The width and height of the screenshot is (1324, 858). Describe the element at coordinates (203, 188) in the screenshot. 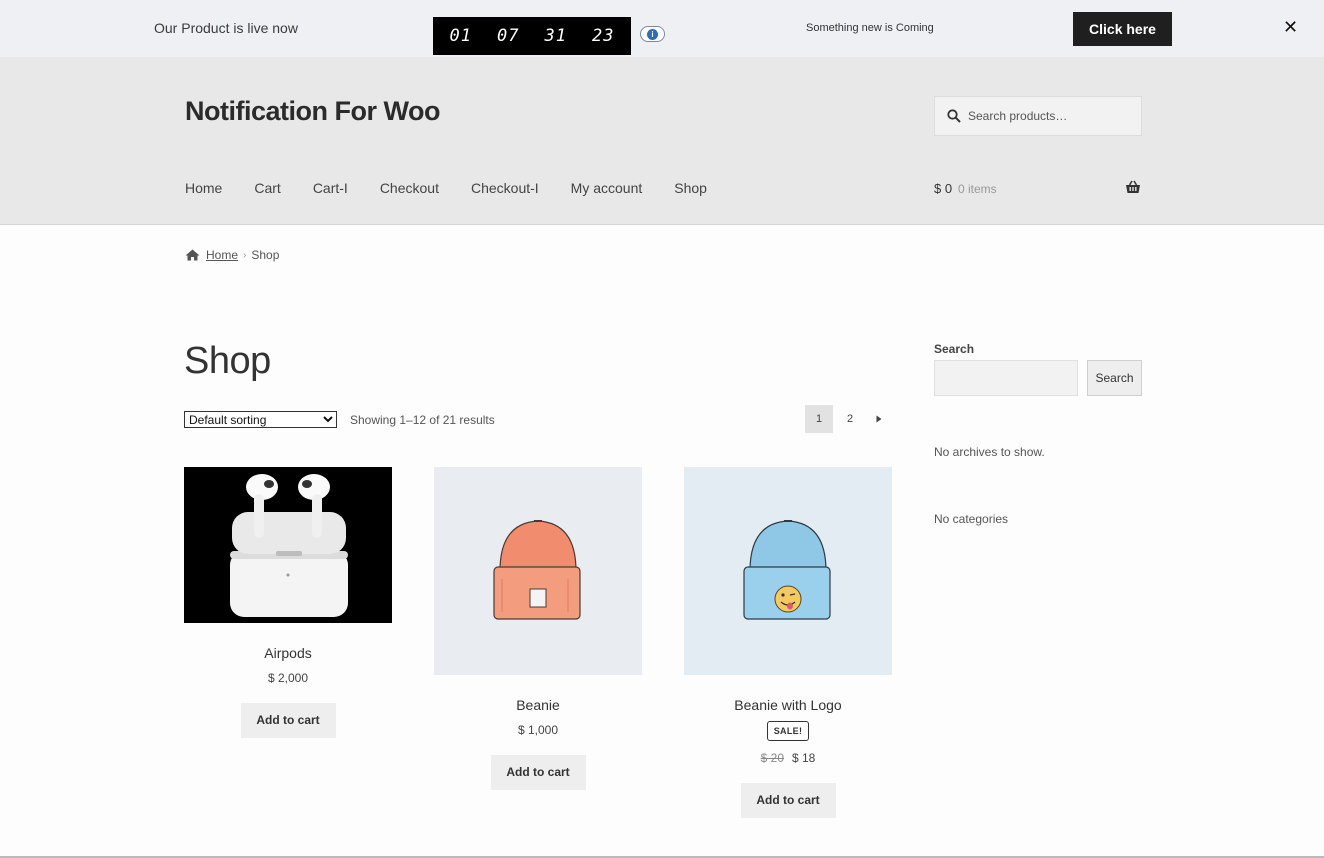

I see `nav-home: Home` at that location.